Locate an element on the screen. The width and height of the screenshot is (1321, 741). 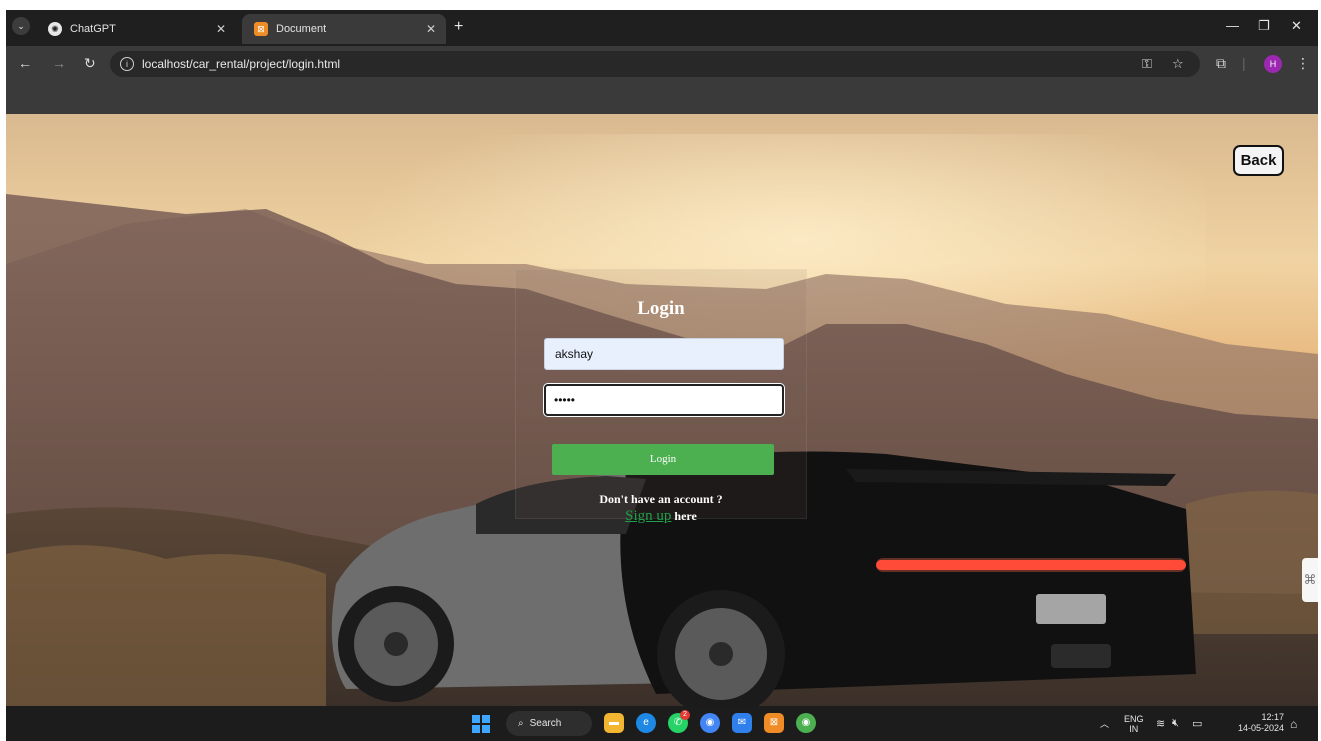
taskbar-search: ⌕ Search is located at coordinates (549, 723).